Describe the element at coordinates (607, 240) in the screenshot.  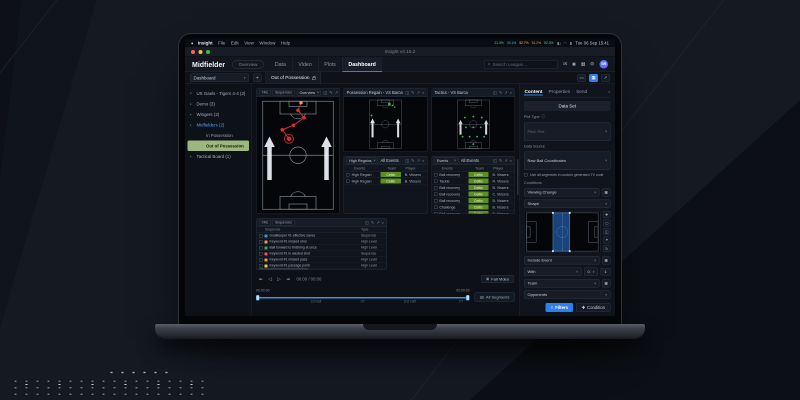
I see `target-icon: ⌖` at that location.